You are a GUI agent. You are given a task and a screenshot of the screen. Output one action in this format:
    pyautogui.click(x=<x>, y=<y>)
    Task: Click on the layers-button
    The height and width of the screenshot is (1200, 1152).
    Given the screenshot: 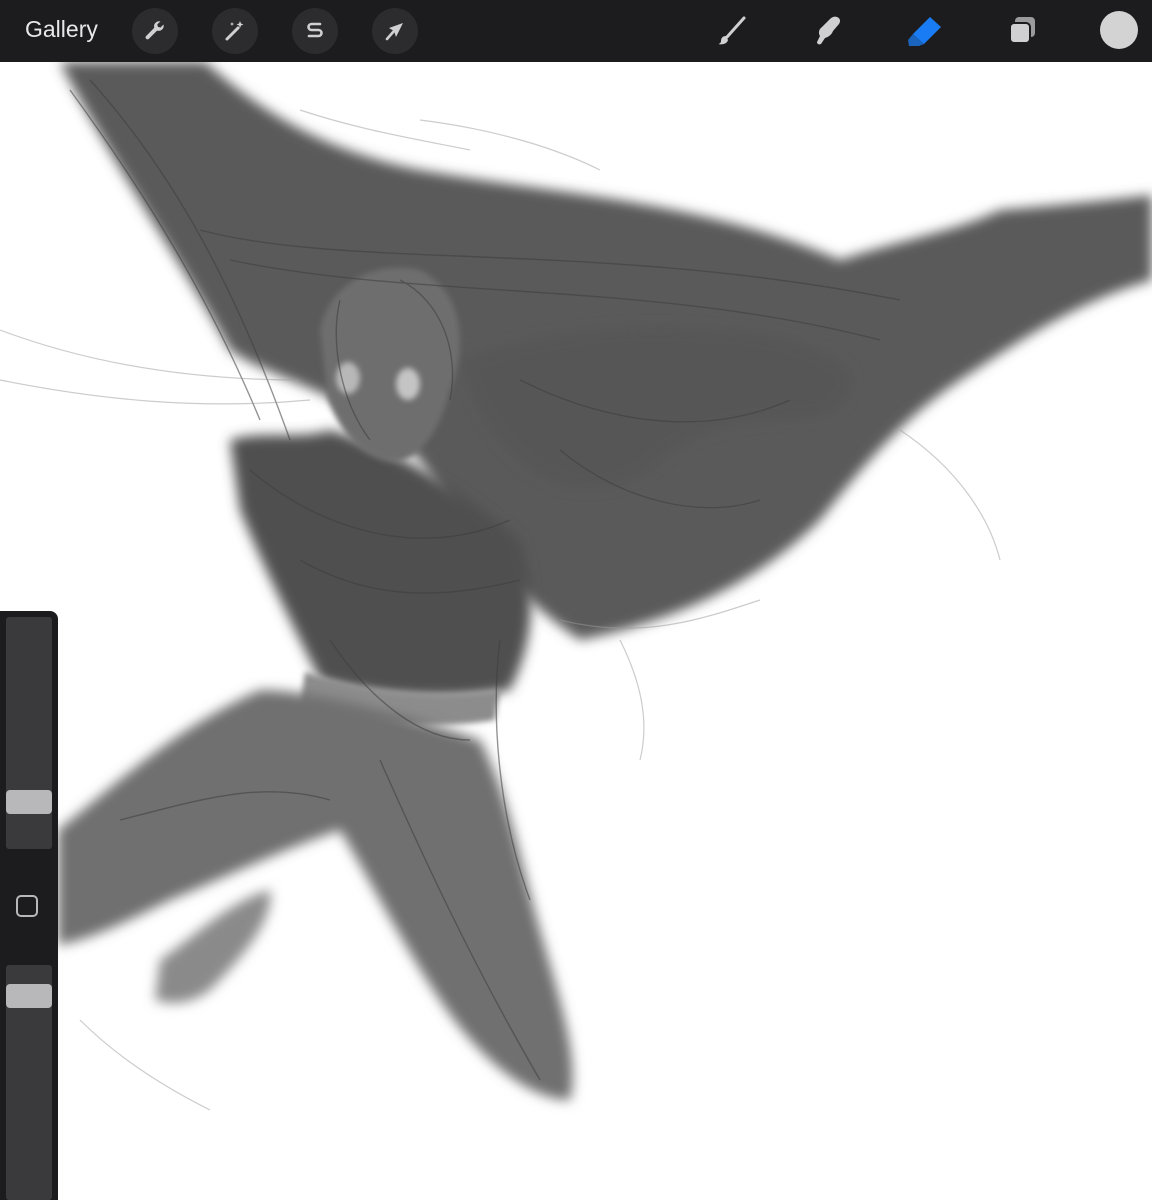 What is the action you would take?
    pyautogui.click(x=1022, y=31)
    